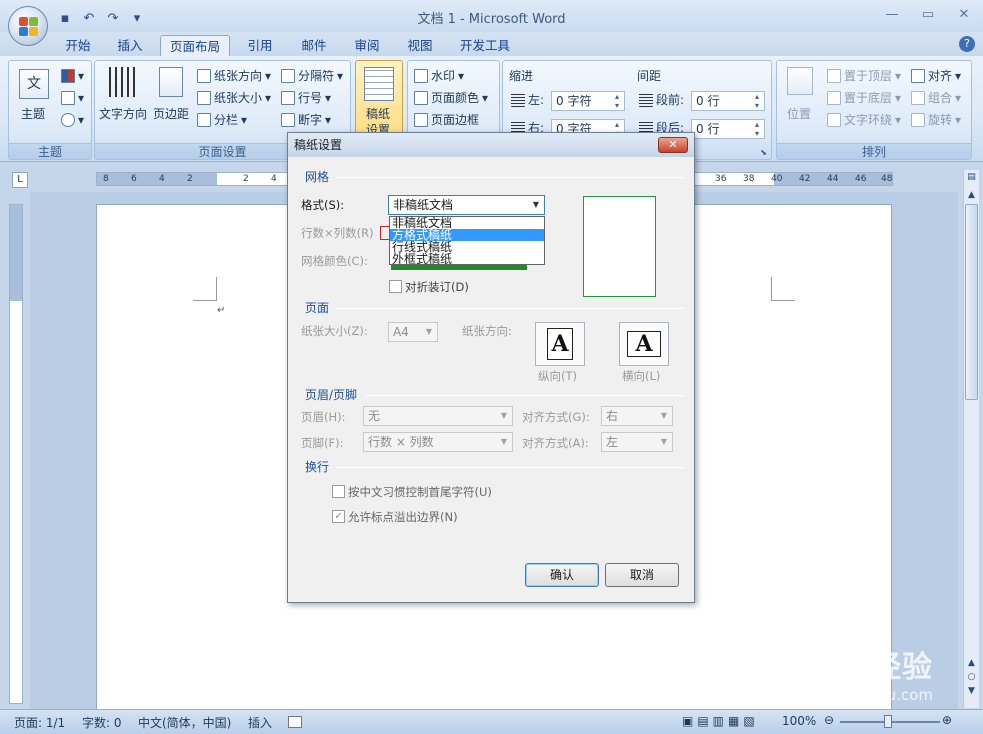  What do you see at coordinates (892, 14) in the screenshot?
I see `minimize-icon: —` at bounding box center [892, 14].